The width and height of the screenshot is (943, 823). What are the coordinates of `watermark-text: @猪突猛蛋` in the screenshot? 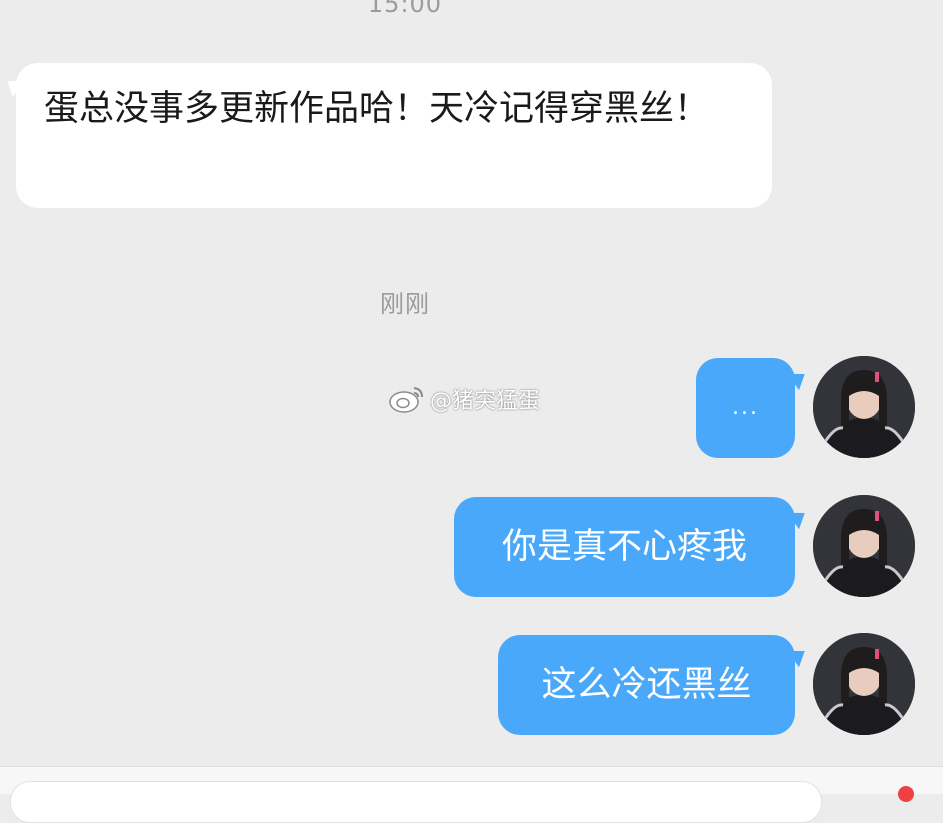 It's located at (485, 401).